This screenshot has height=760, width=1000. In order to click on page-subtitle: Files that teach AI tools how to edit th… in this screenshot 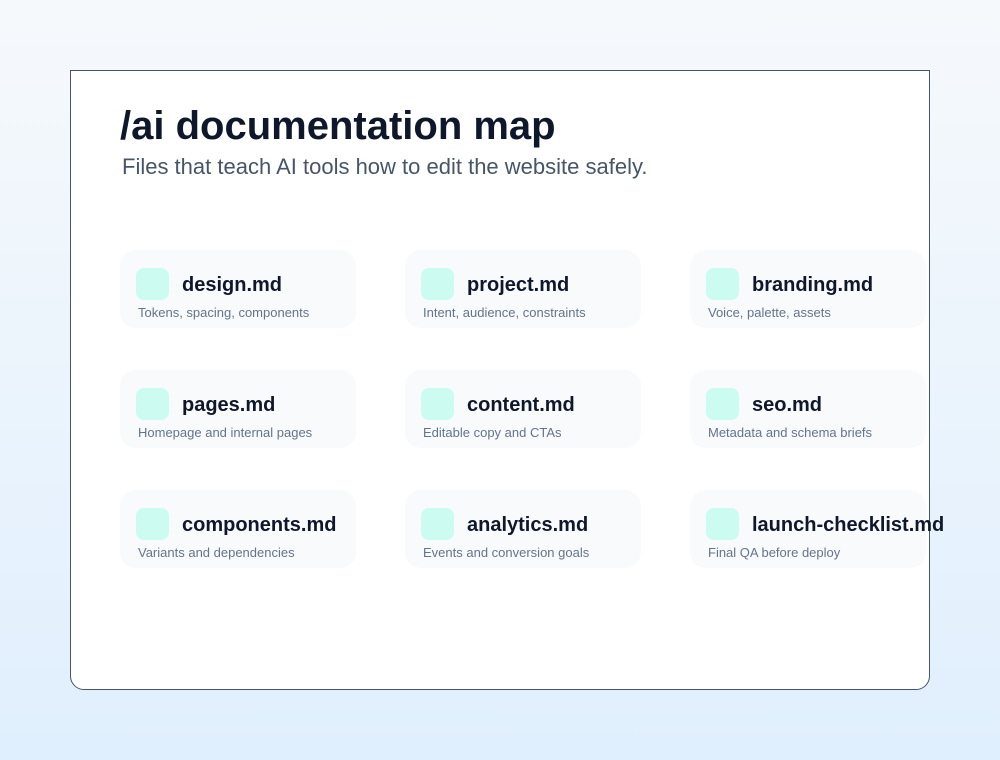, I will do `click(385, 166)`.